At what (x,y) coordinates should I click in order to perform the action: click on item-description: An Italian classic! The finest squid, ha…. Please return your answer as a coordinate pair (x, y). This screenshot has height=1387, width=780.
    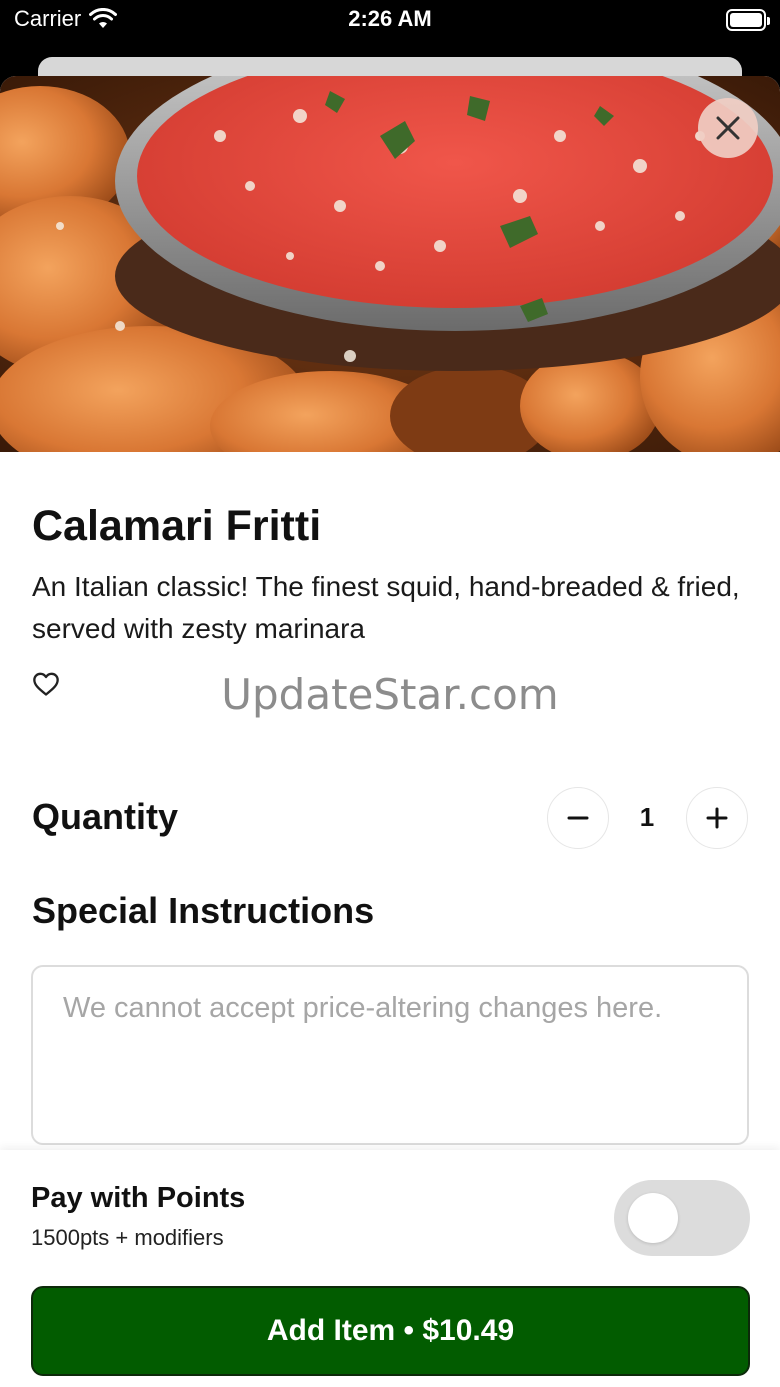
    Looking at the image, I should click on (386, 607).